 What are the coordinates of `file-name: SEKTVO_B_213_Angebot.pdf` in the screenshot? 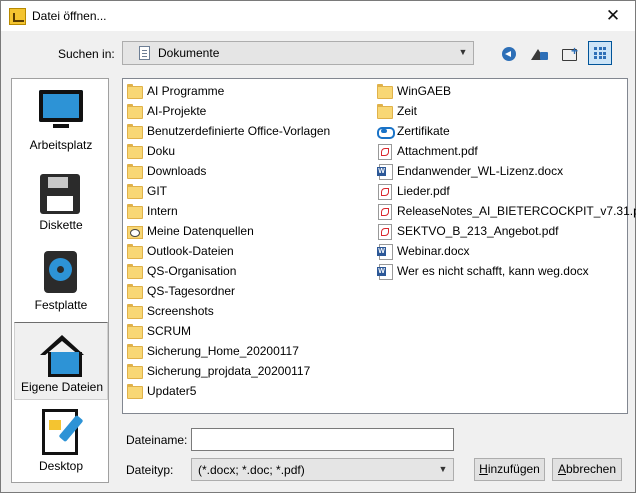 It's located at (478, 231).